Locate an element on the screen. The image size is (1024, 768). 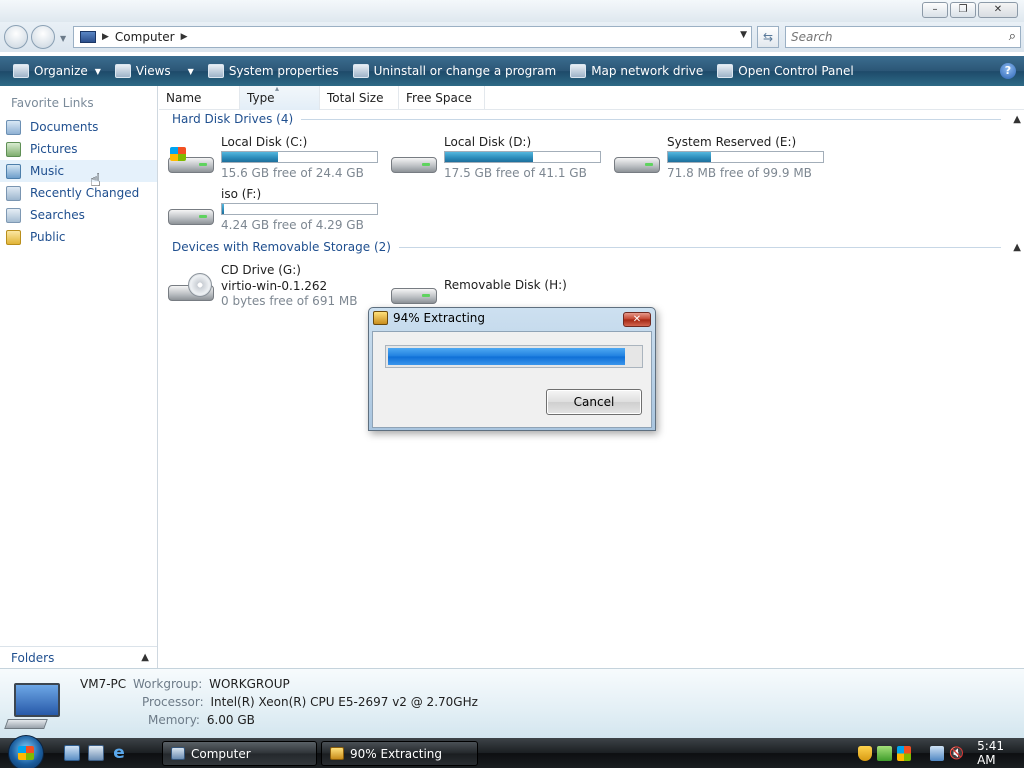
views-button: Views ▼ is located at coordinates (154, 71).